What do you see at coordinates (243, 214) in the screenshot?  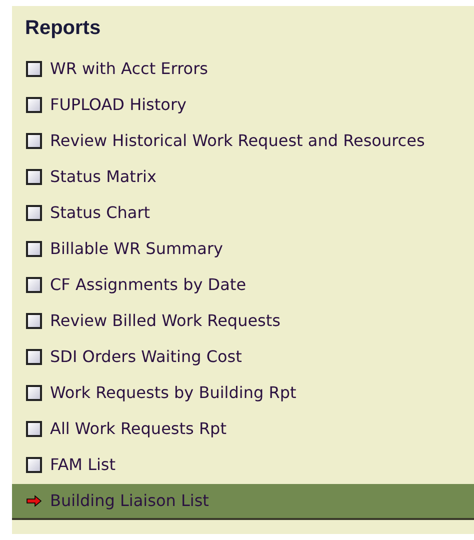 I see `report-link: Status Chart` at bounding box center [243, 214].